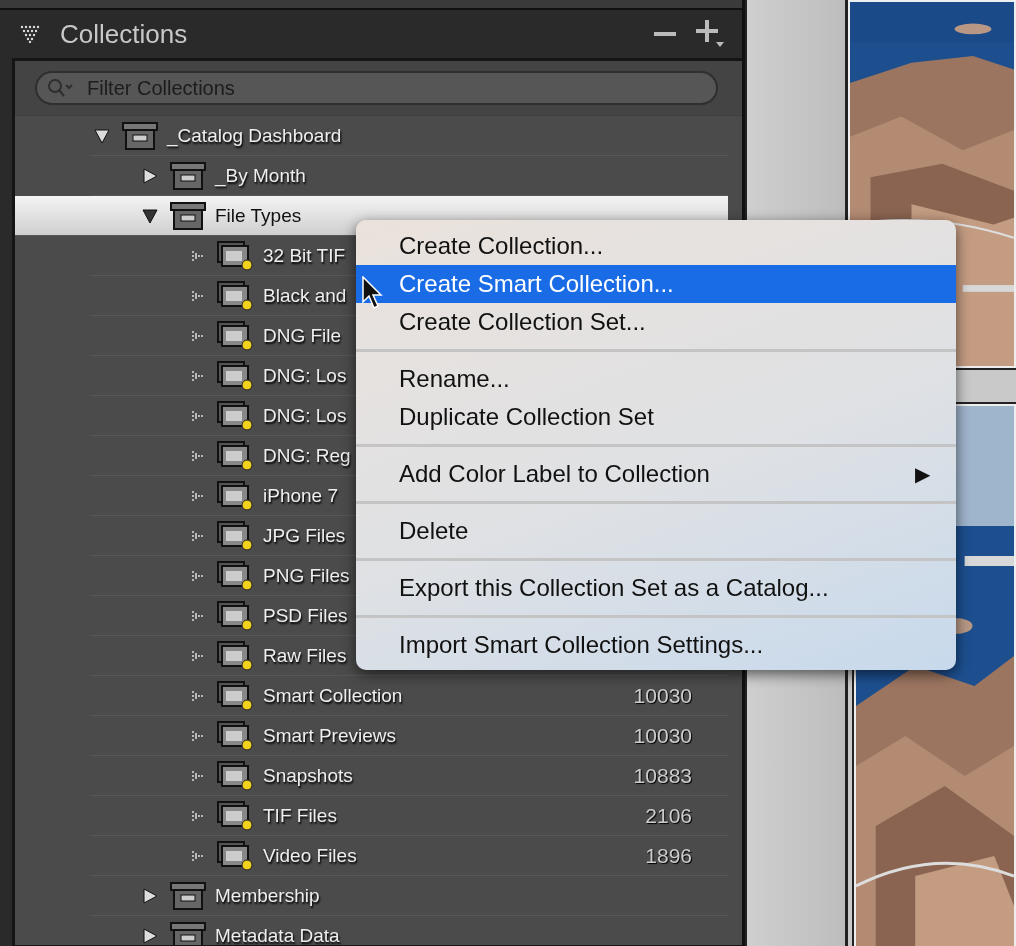  Describe the element at coordinates (922, 474) in the screenshot. I see `submenu-arrow: ▶` at that location.